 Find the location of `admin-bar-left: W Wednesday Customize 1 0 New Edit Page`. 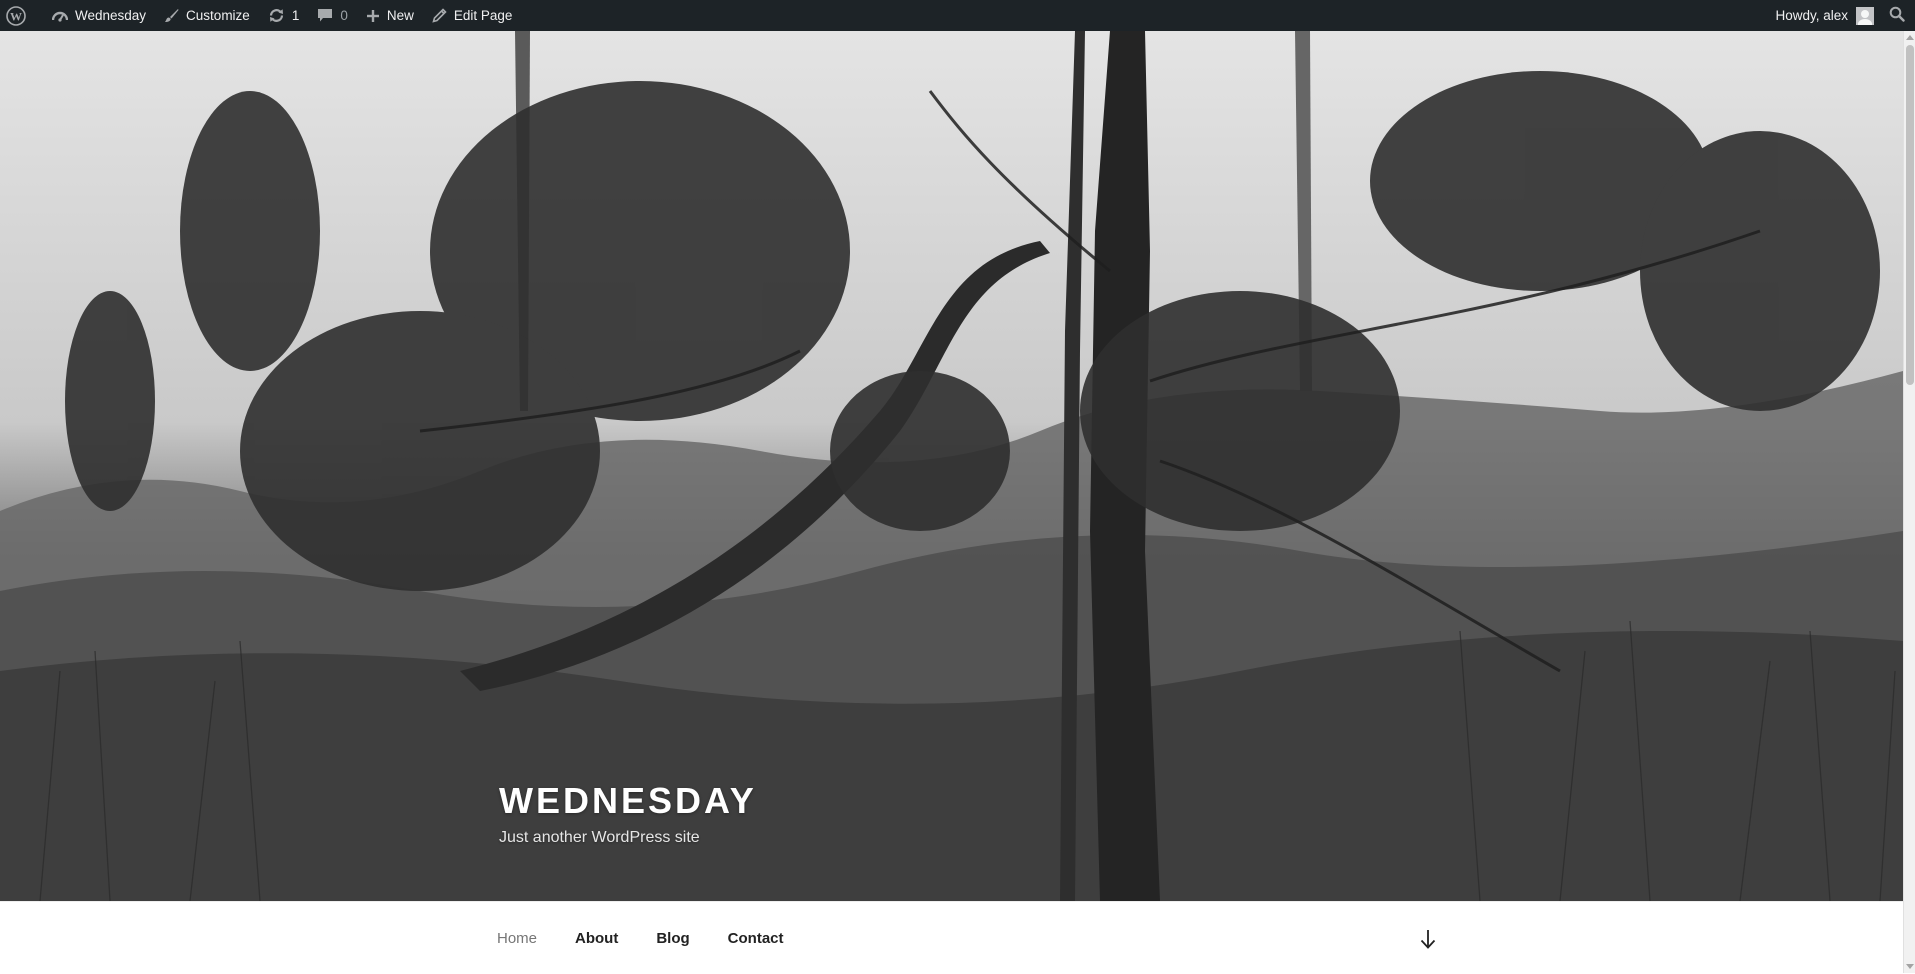

admin-bar-left: W Wednesday Customize 1 0 New Edit Page is located at coordinates (260, 15).